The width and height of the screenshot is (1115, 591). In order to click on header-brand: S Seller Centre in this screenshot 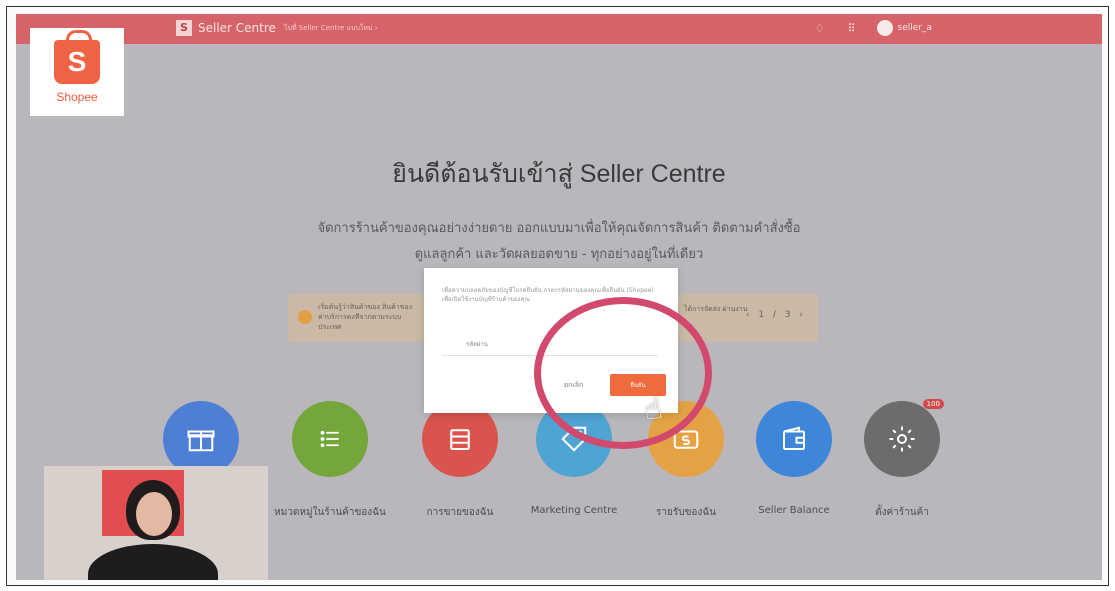, I will do `click(226, 28)`.